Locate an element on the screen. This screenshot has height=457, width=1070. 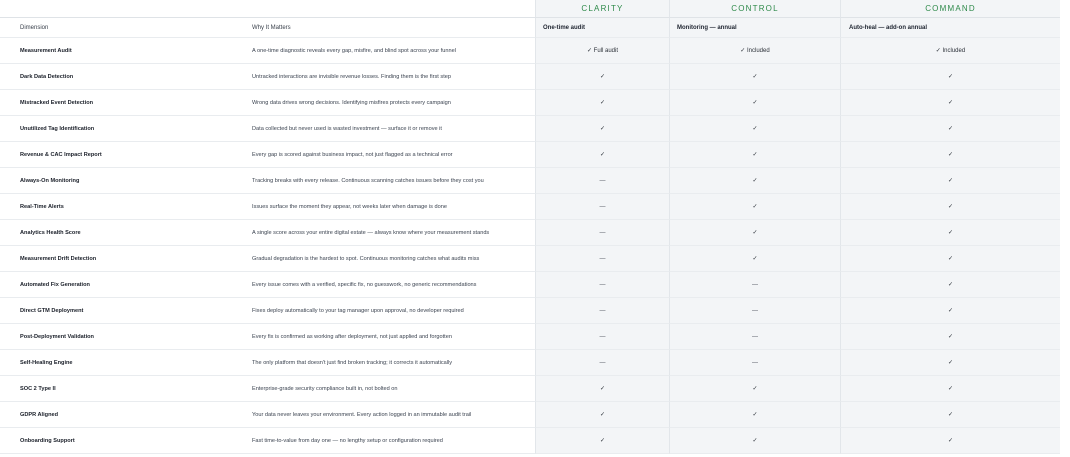
included-mark: ✓ Included is located at coordinates (950, 51).